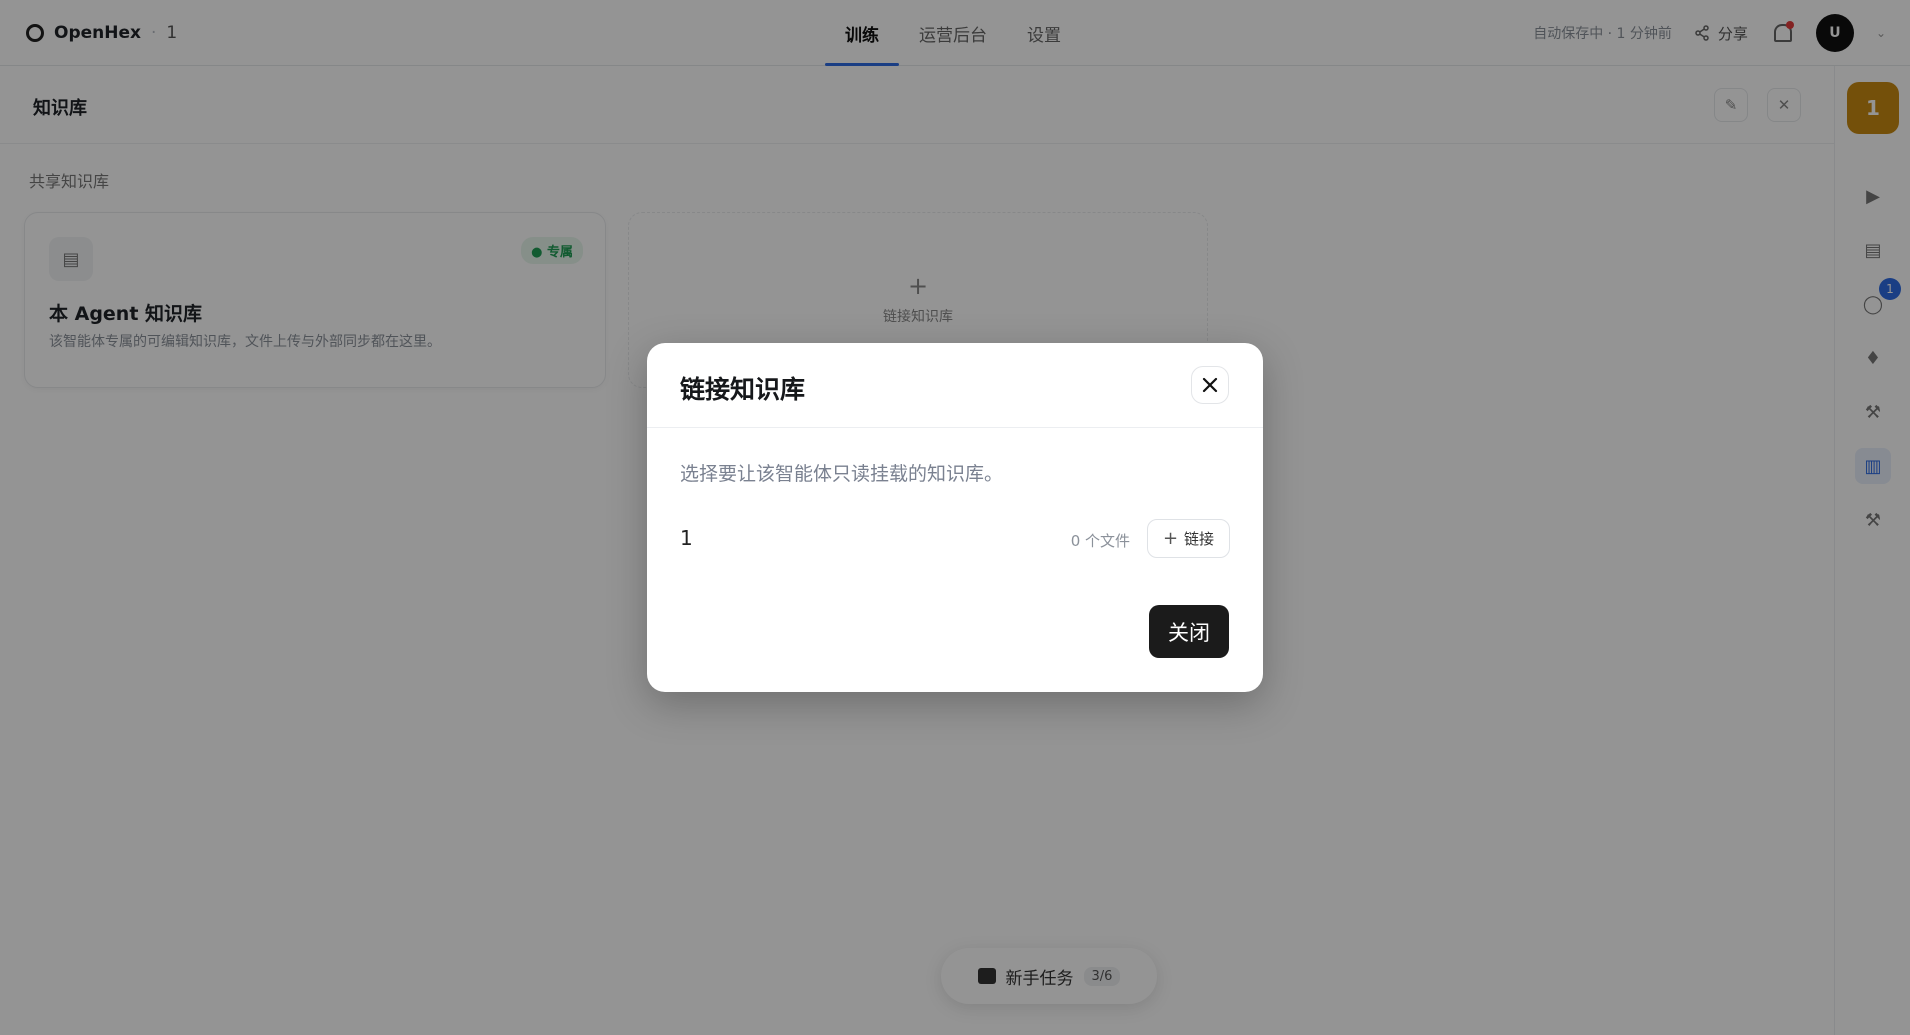  I want to click on close-button: 关闭, so click(1189, 631).